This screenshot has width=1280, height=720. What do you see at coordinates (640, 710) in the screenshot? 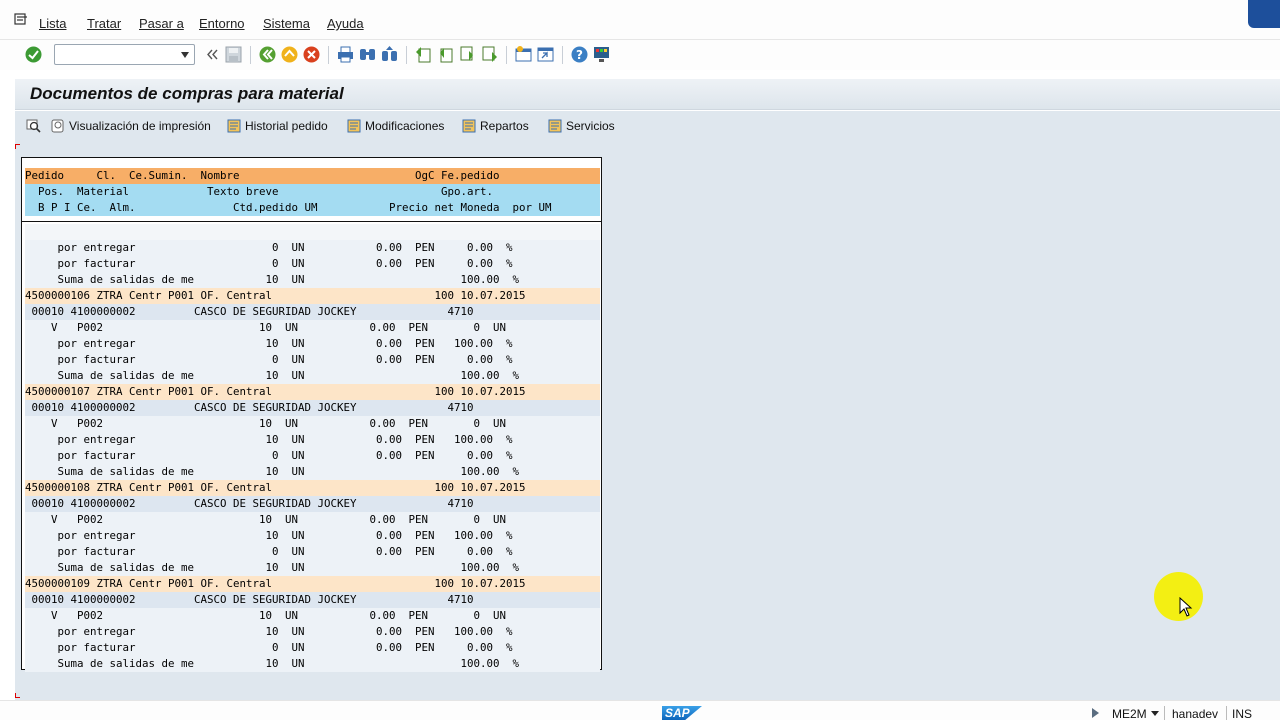
I see `status-bar: SAP ME2M hanadev INS` at bounding box center [640, 710].